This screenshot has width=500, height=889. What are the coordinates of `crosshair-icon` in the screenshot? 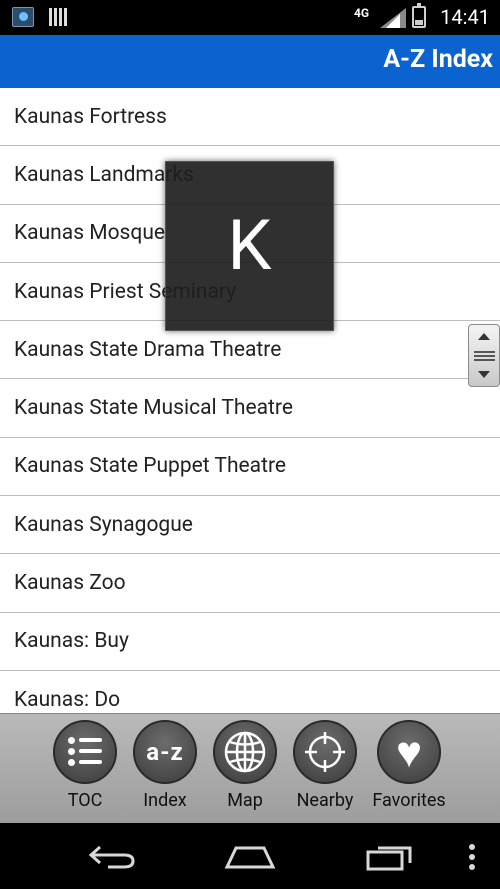 It's located at (325, 752).